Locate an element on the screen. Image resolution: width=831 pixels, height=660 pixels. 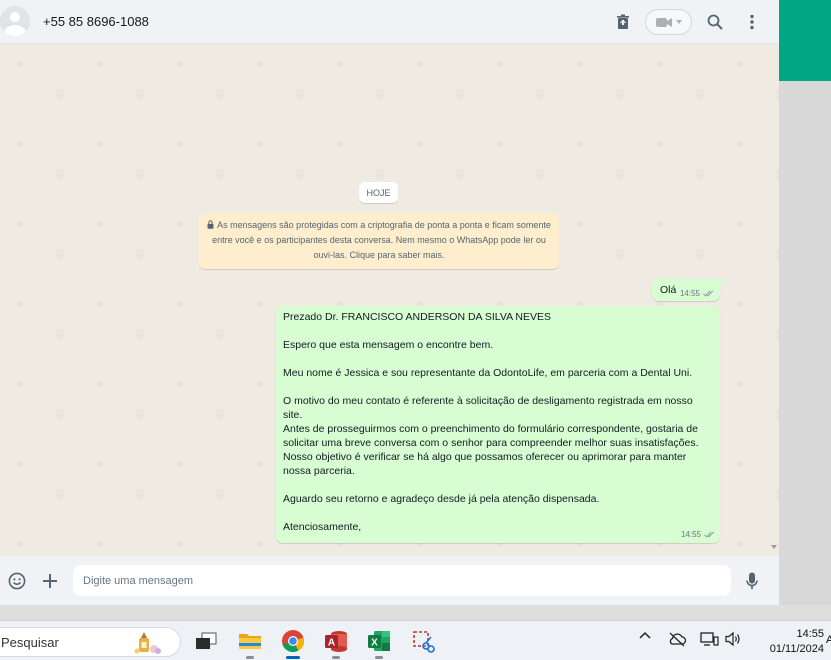
show-hidden-icons-chevron is located at coordinates (645, 635).